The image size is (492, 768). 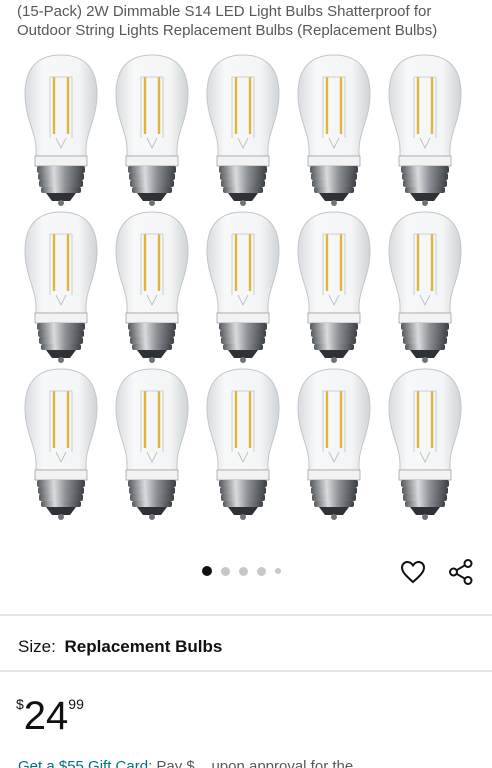 I want to click on price-fraction: 99, so click(x=76, y=704).